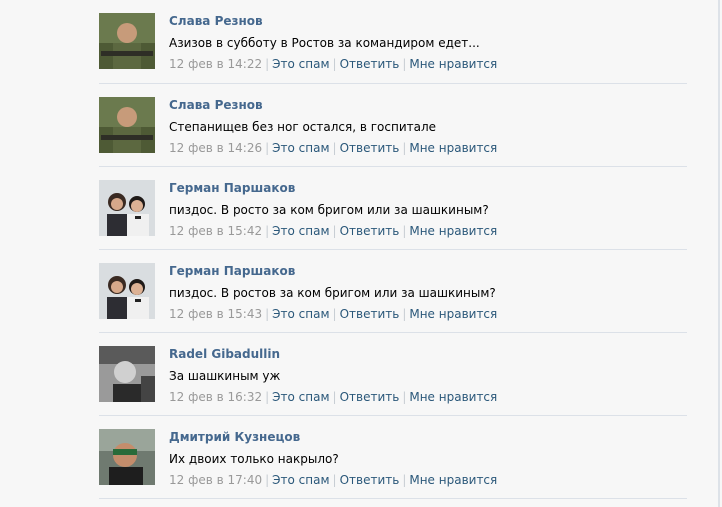  I want to click on comment-text: Их двоих только накрыло?, so click(254, 459).